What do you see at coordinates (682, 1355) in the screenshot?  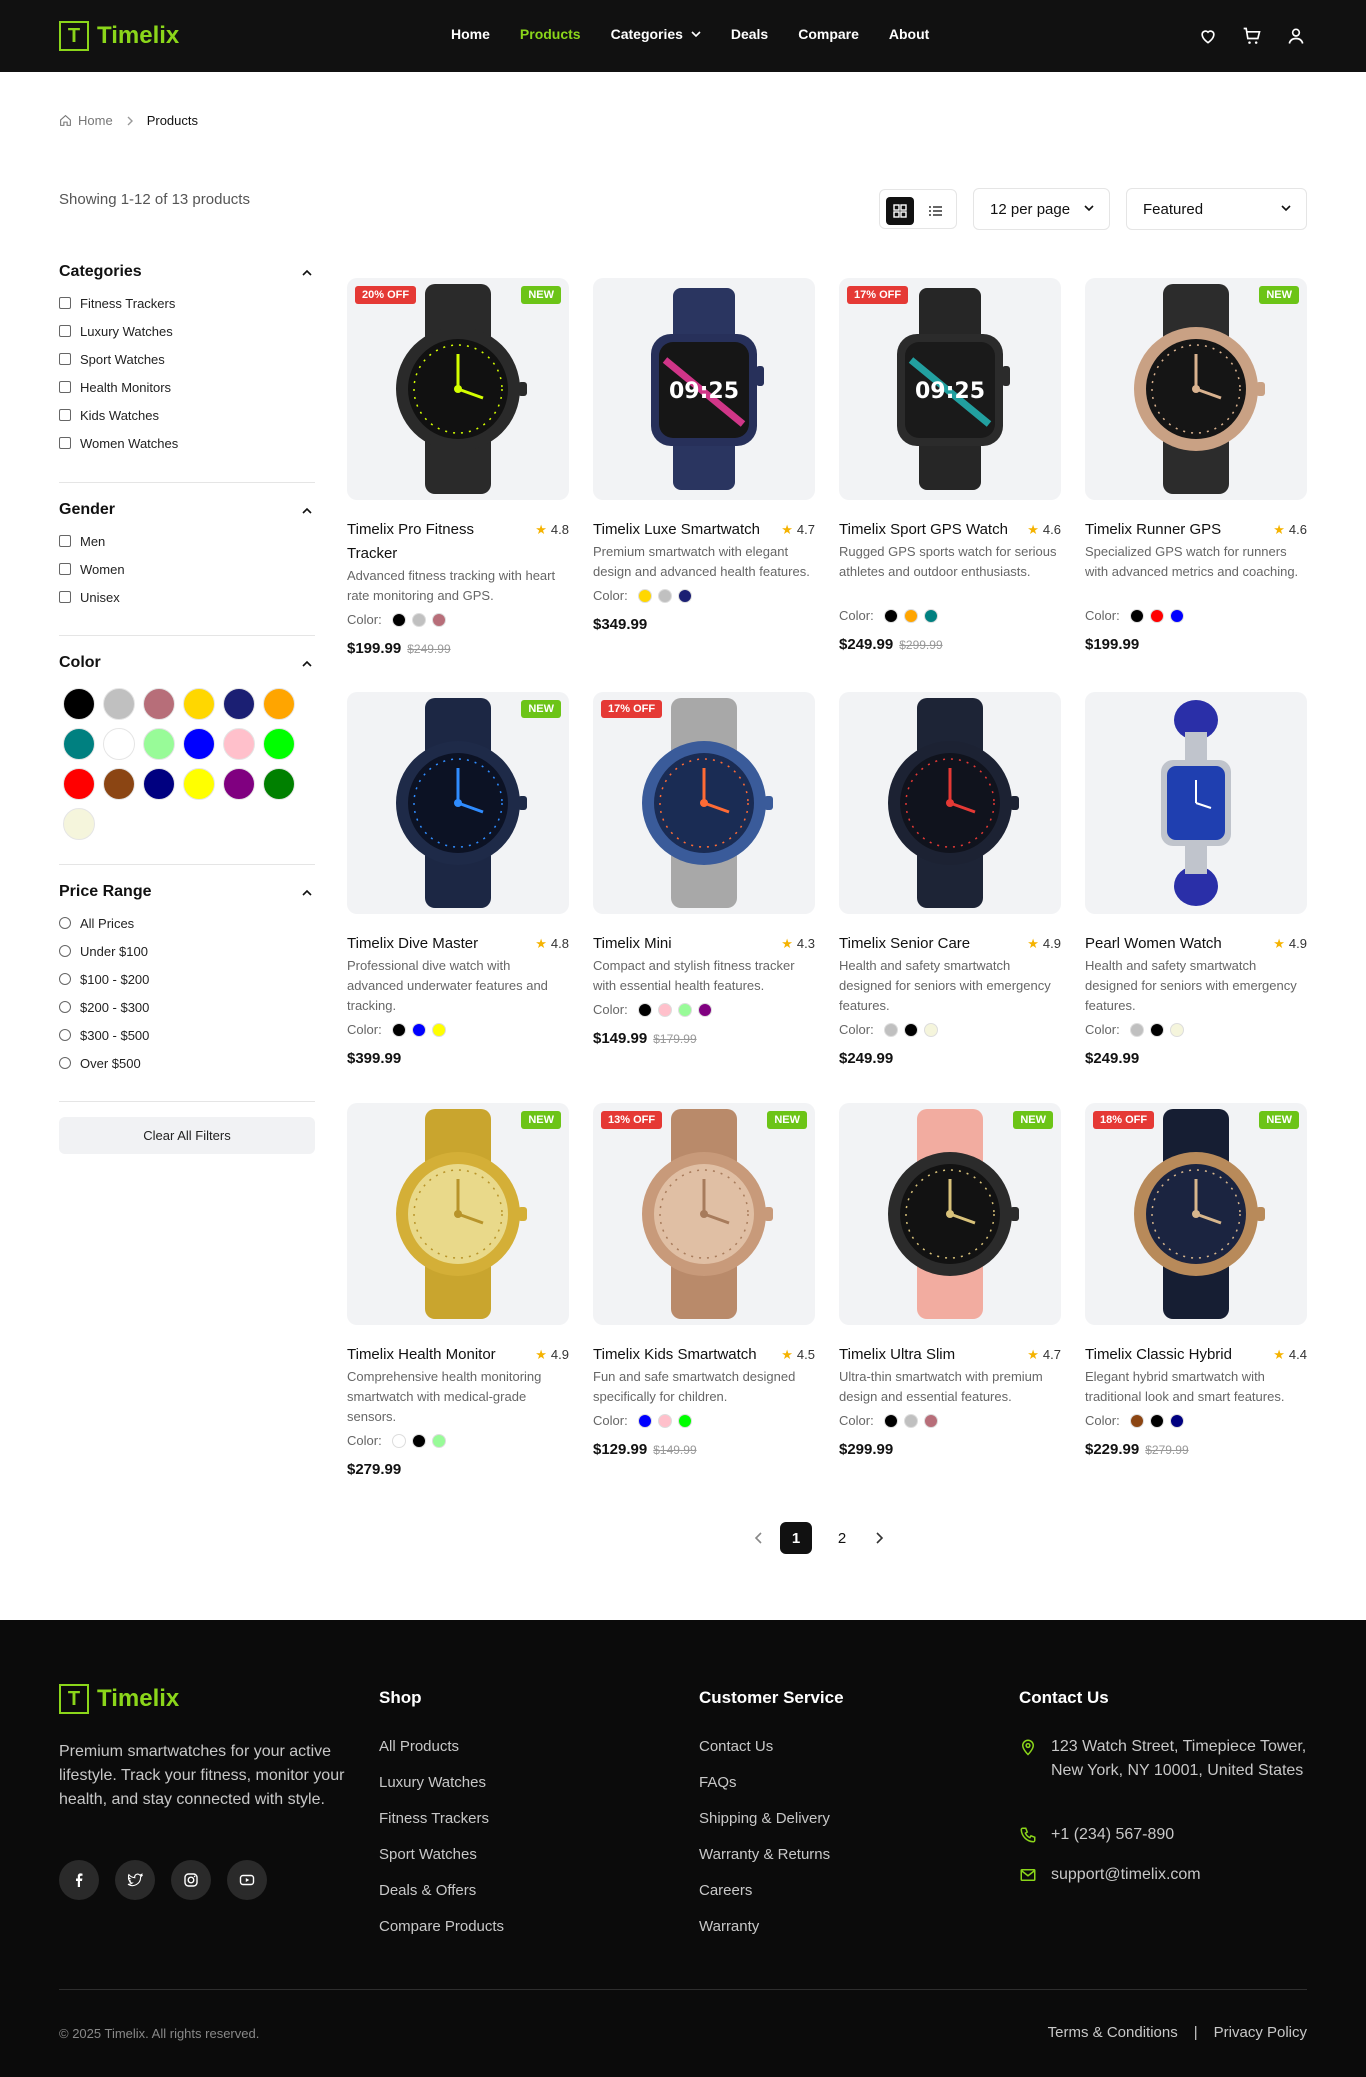 I see `product-title: Timelix Kids Smartwatch` at bounding box center [682, 1355].